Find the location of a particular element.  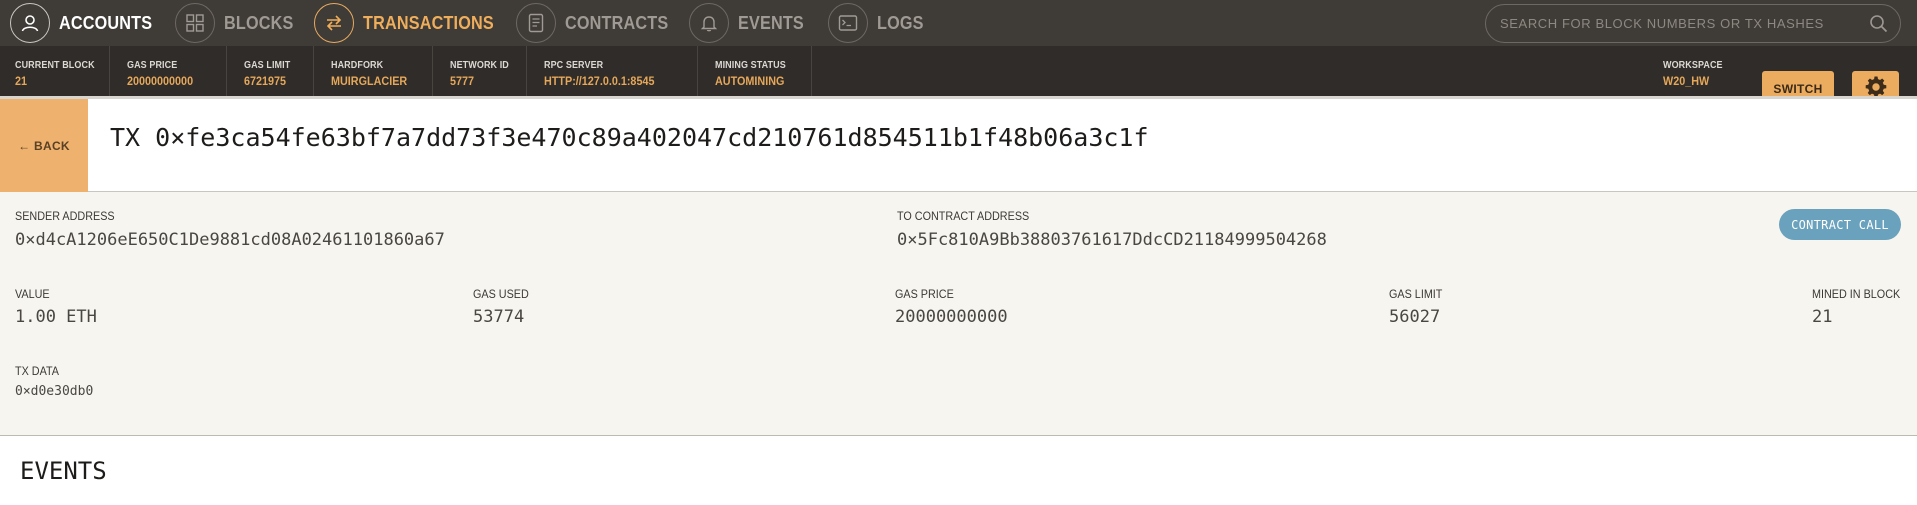

stat-network-id: NETWORK ID 5777 is located at coordinates (482, 71).